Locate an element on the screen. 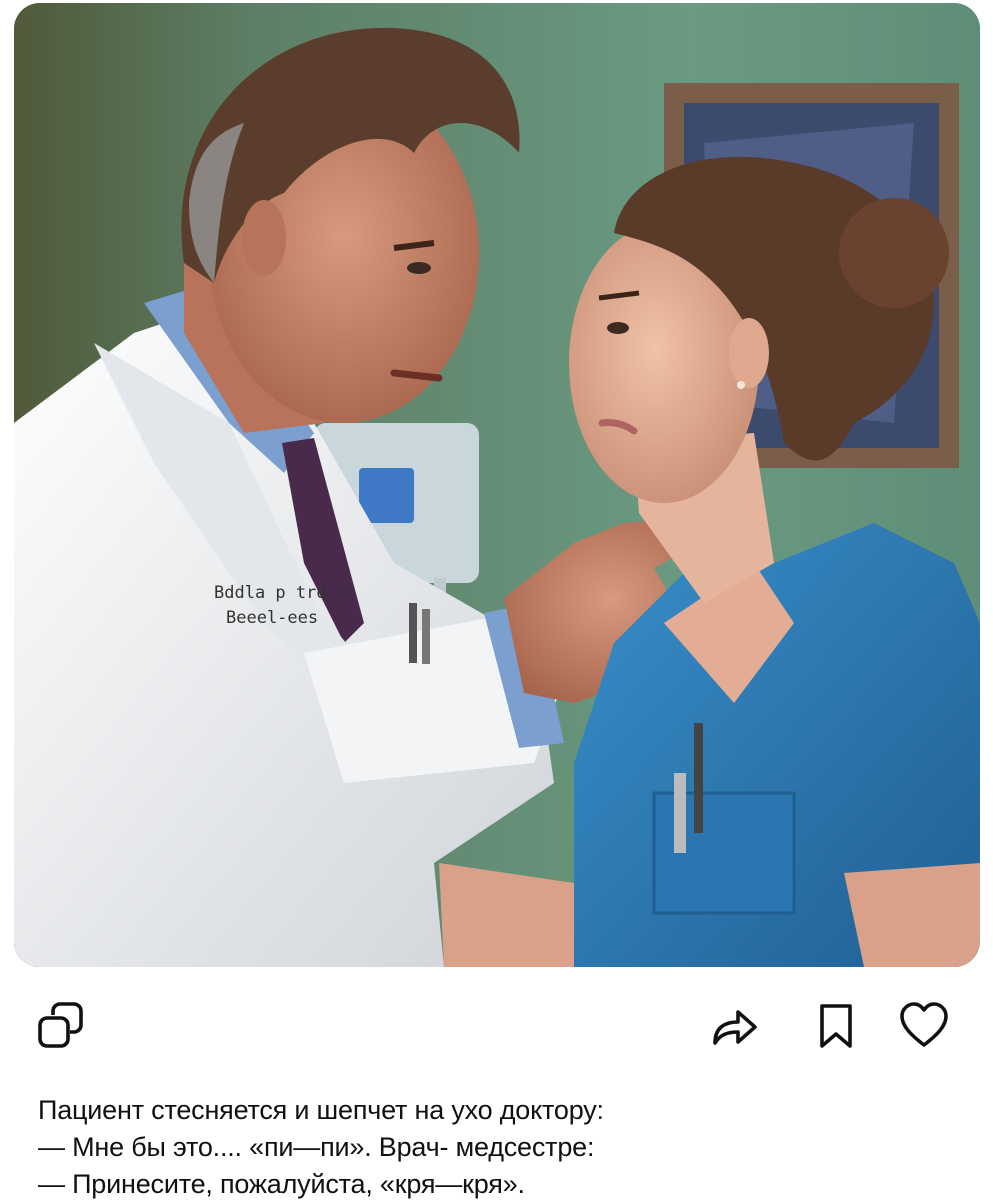  heart-icon is located at coordinates (924, 1024).